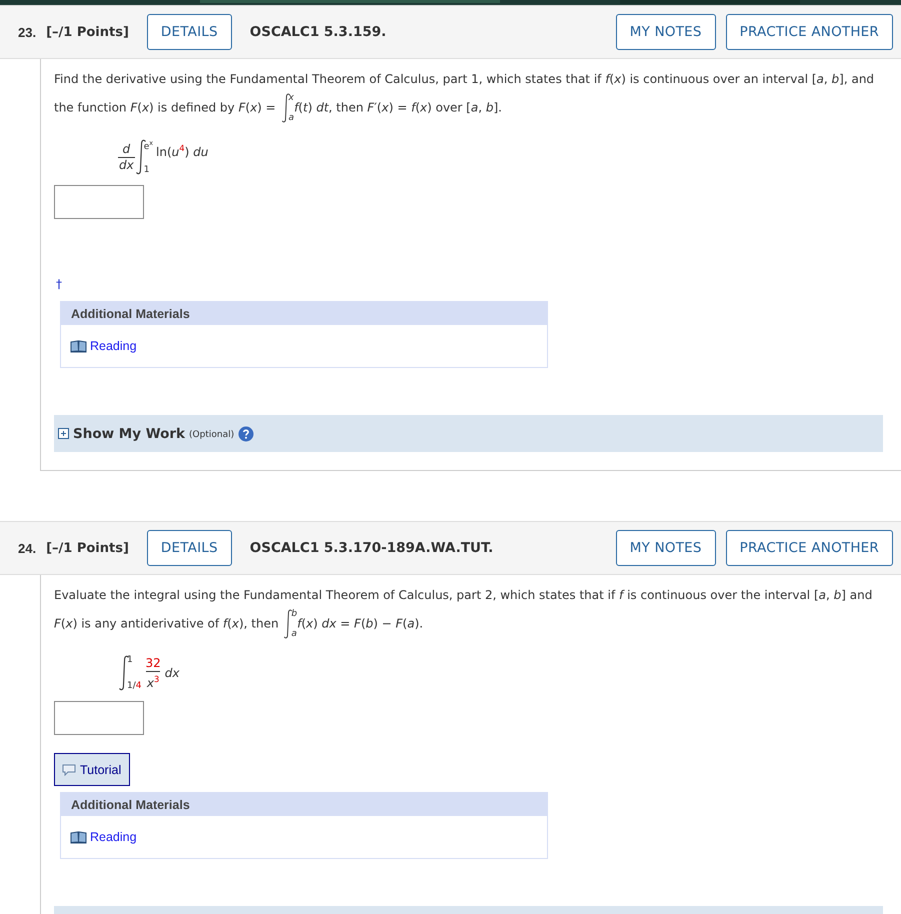 The width and height of the screenshot is (901, 914). What do you see at coordinates (211, 435) in the screenshot?
I see `optional-note: (Optional)` at bounding box center [211, 435].